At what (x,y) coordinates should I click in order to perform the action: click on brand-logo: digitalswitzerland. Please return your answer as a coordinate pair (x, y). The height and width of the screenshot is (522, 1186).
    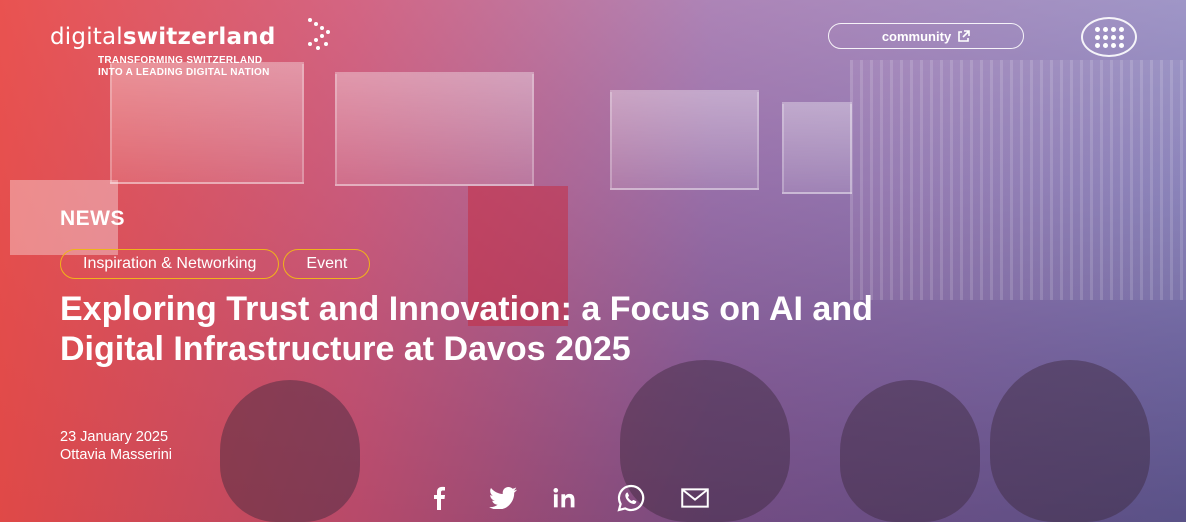
    Looking at the image, I should click on (190, 34).